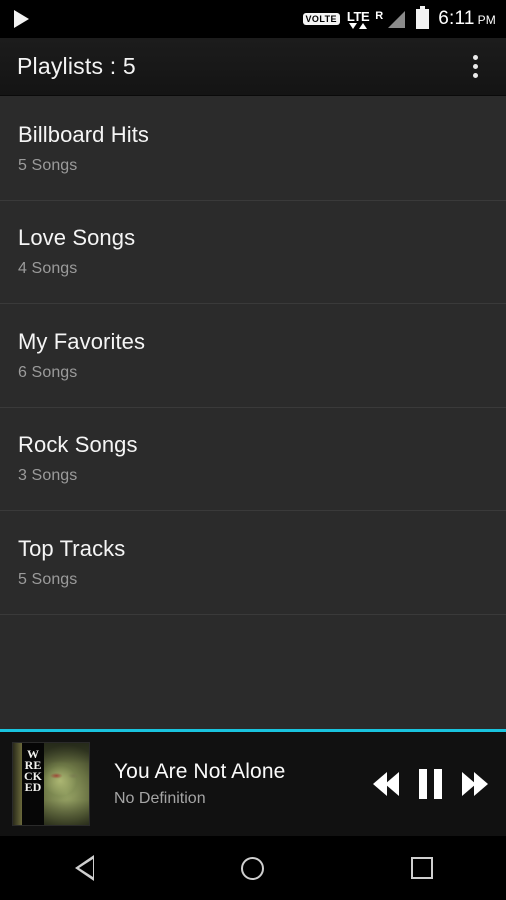  What do you see at coordinates (392, 784) in the screenshot?
I see `rewind-triangle` at bounding box center [392, 784].